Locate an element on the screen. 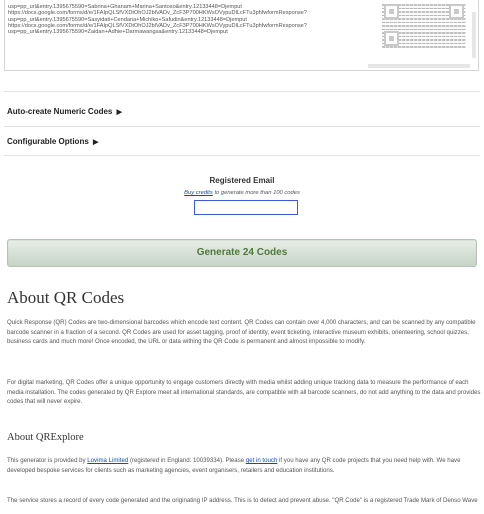 The height and width of the screenshot is (514, 484). vertical-scrollbar is located at coordinates (474, 35).